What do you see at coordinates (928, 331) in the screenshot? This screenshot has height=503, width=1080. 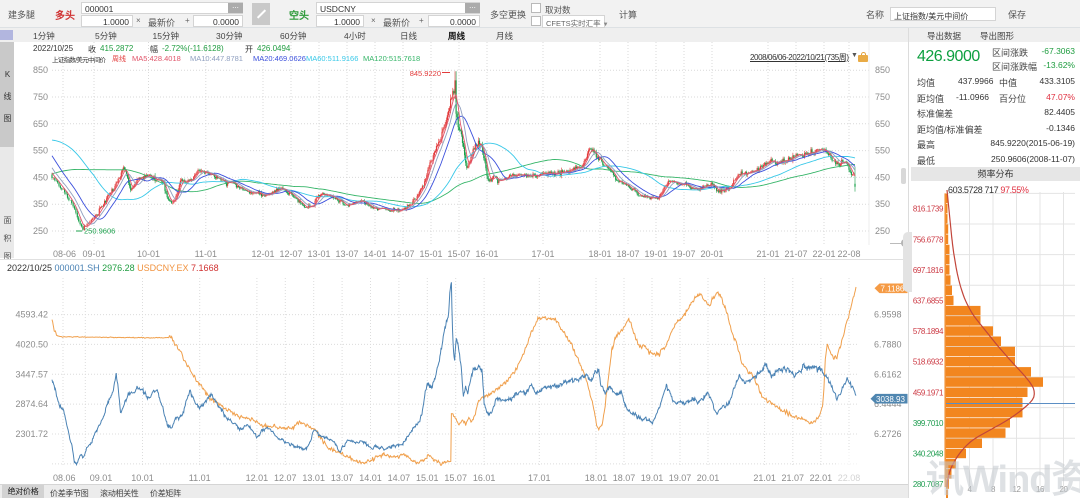 I see `svg-text: 578.1894` at bounding box center [928, 331].